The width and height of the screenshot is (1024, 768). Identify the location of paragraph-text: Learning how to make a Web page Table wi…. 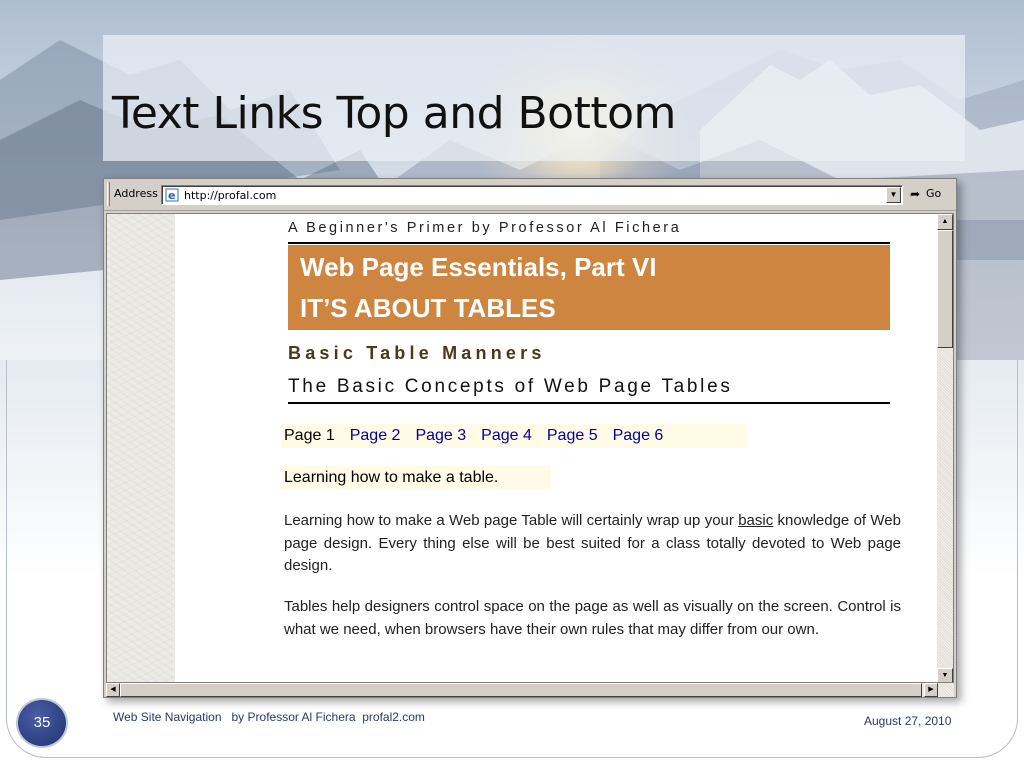
(511, 520).